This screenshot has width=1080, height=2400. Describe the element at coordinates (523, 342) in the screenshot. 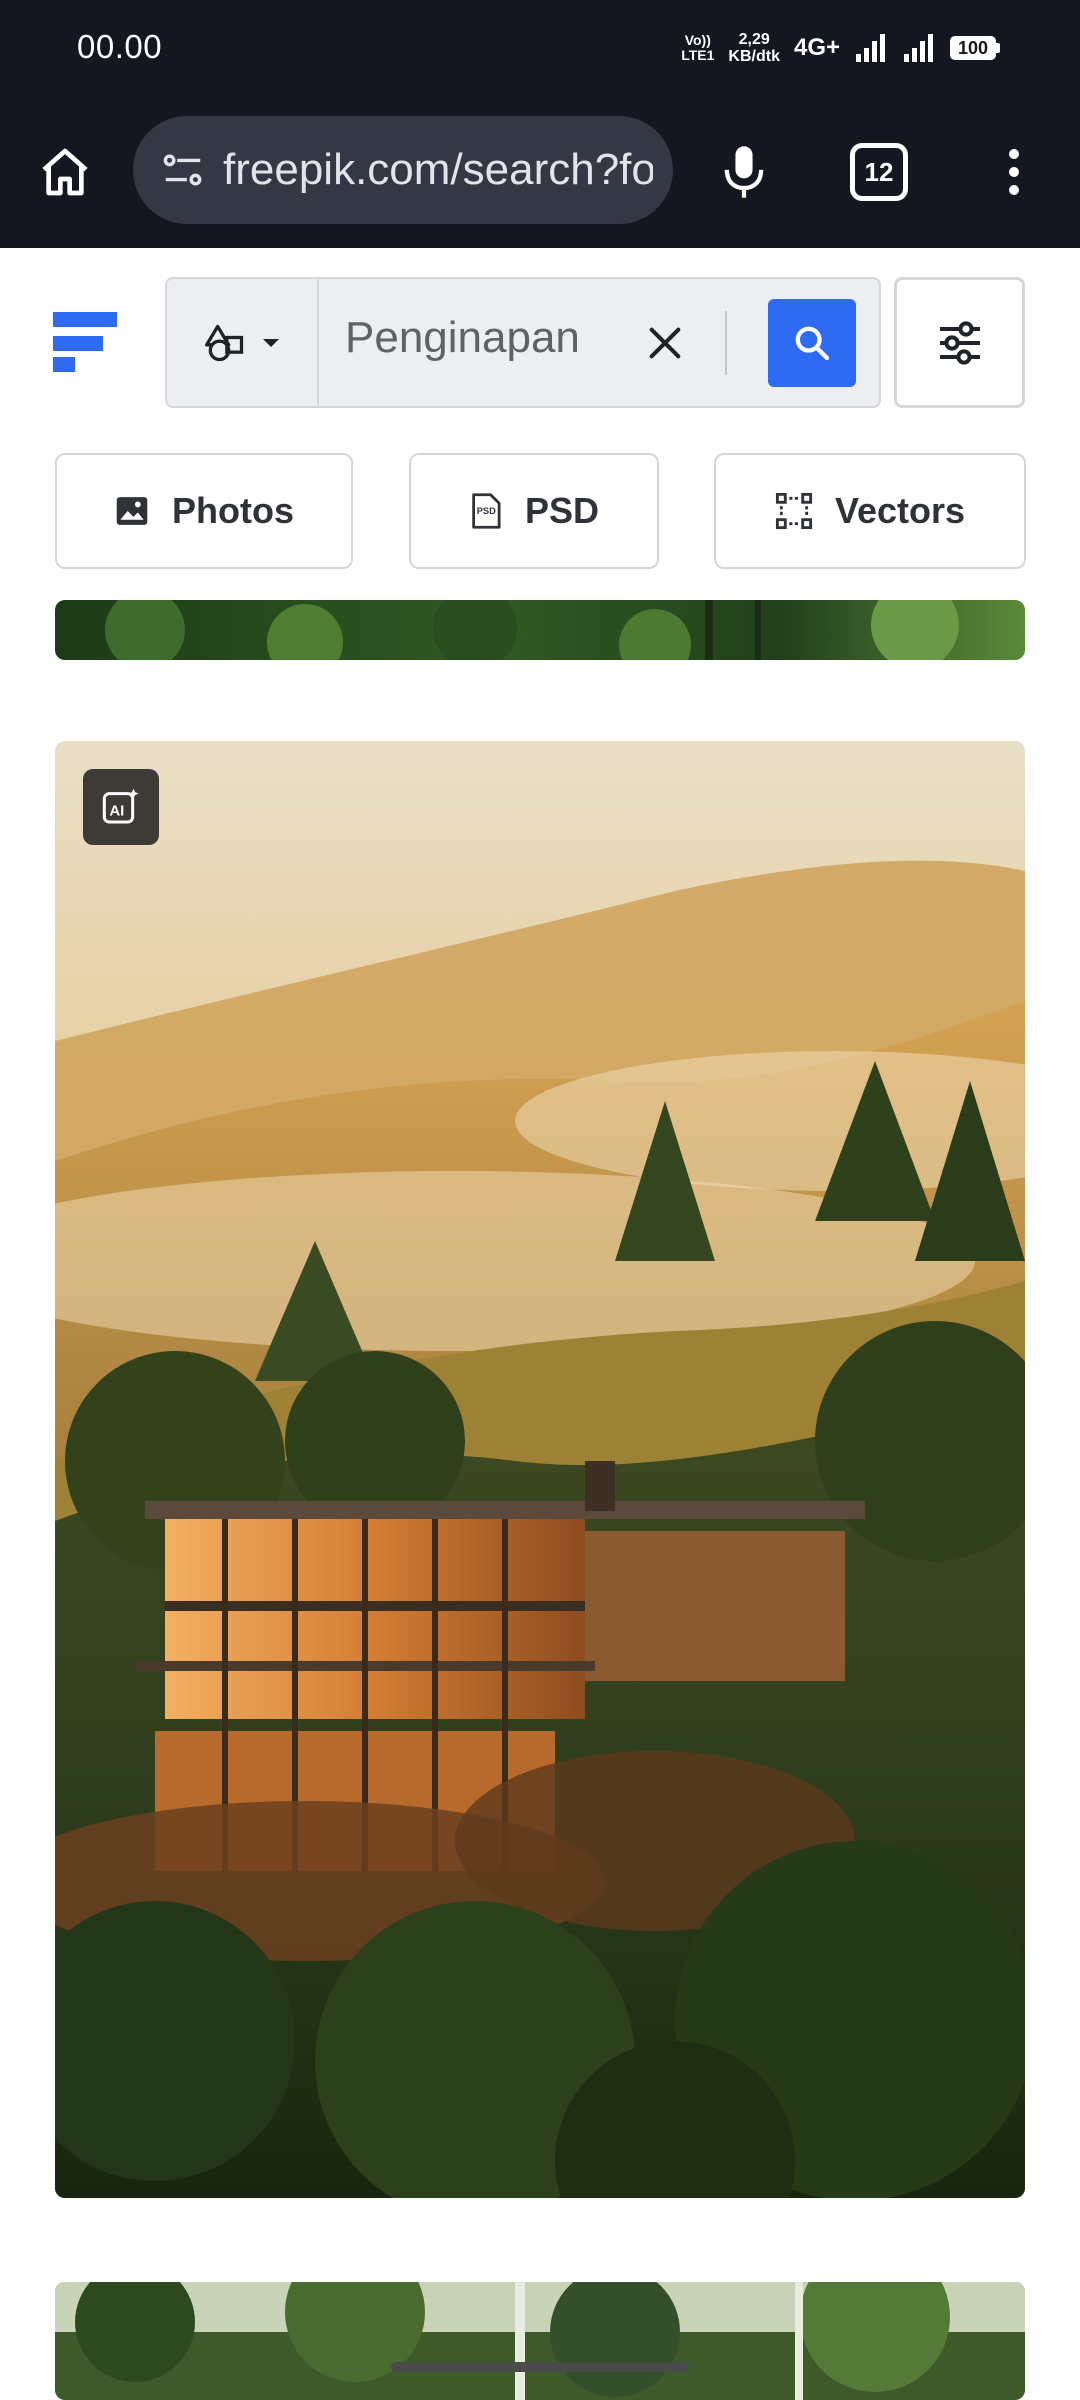

I see `search-bar: Penginapan` at that location.